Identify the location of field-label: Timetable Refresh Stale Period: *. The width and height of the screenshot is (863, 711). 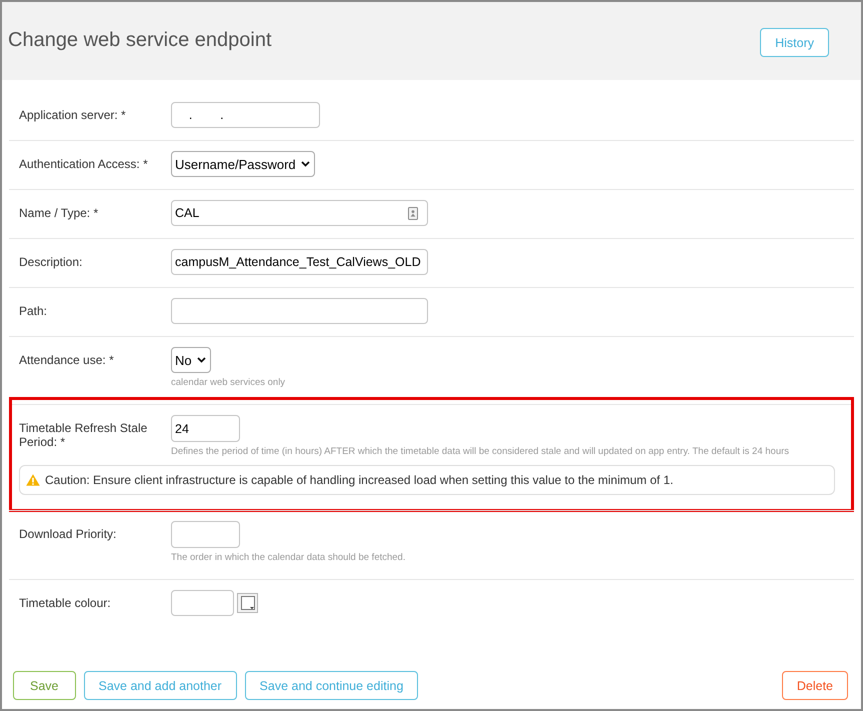
(83, 435).